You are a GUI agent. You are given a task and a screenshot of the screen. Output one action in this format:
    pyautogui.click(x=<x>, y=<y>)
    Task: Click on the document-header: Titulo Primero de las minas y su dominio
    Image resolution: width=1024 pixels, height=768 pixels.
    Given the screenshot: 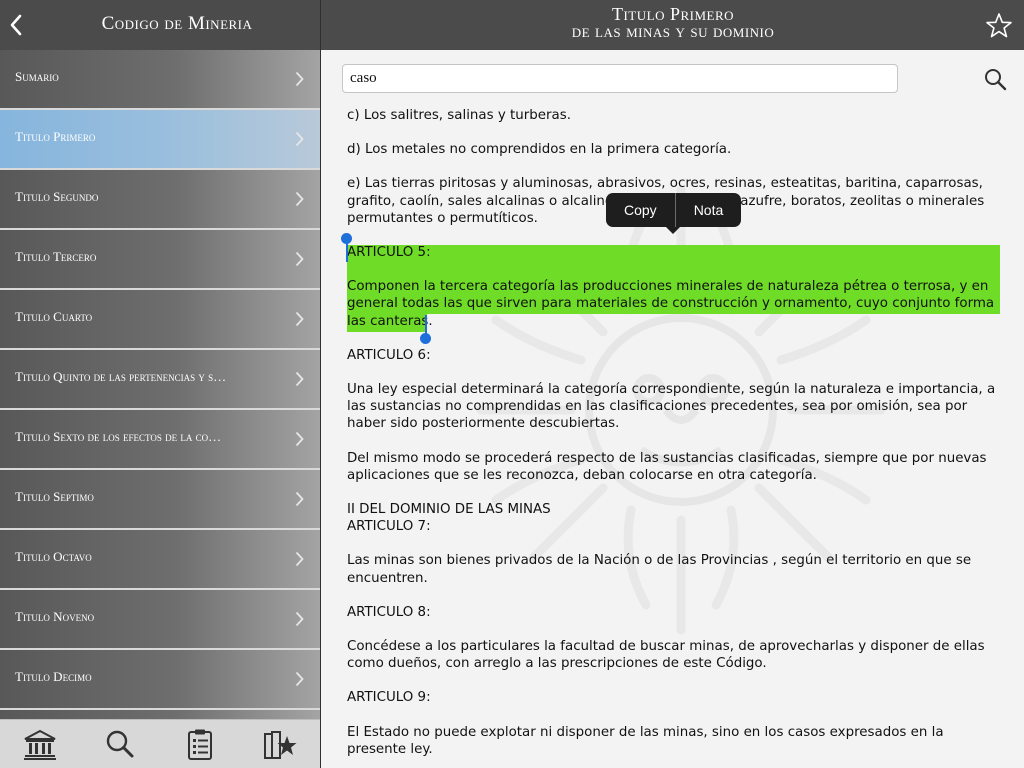 What is the action you would take?
    pyautogui.click(x=672, y=25)
    